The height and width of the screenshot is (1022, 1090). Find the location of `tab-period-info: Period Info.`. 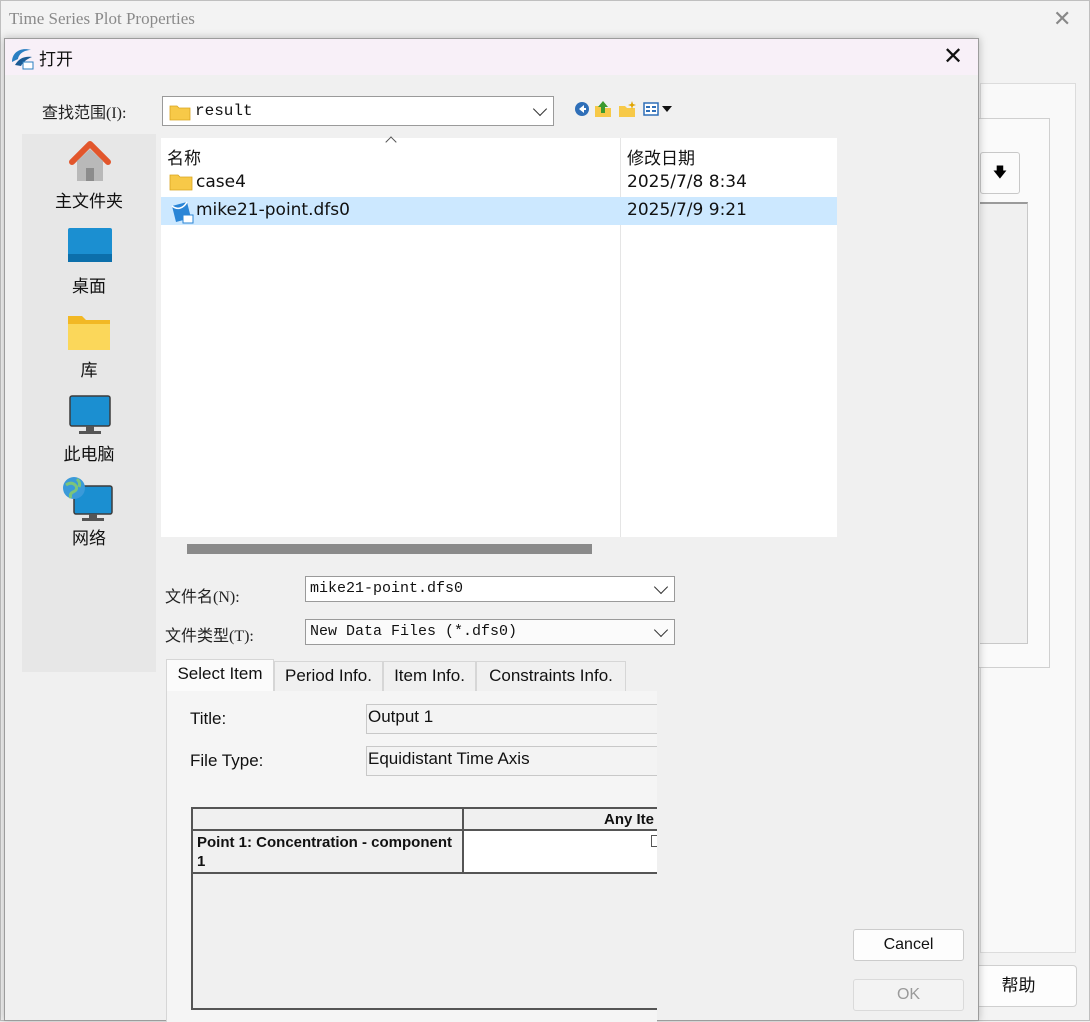

tab-period-info: Period Info. is located at coordinates (328, 676).